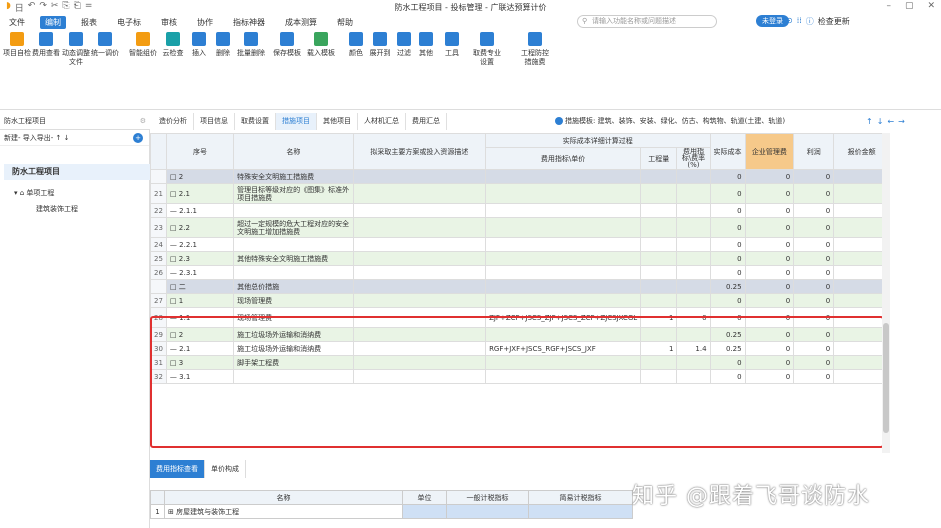 The height and width of the screenshot is (528, 941). What do you see at coordinates (200, 151) in the screenshot?
I see `col-seq: 序号` at bounding box center [200, 151].